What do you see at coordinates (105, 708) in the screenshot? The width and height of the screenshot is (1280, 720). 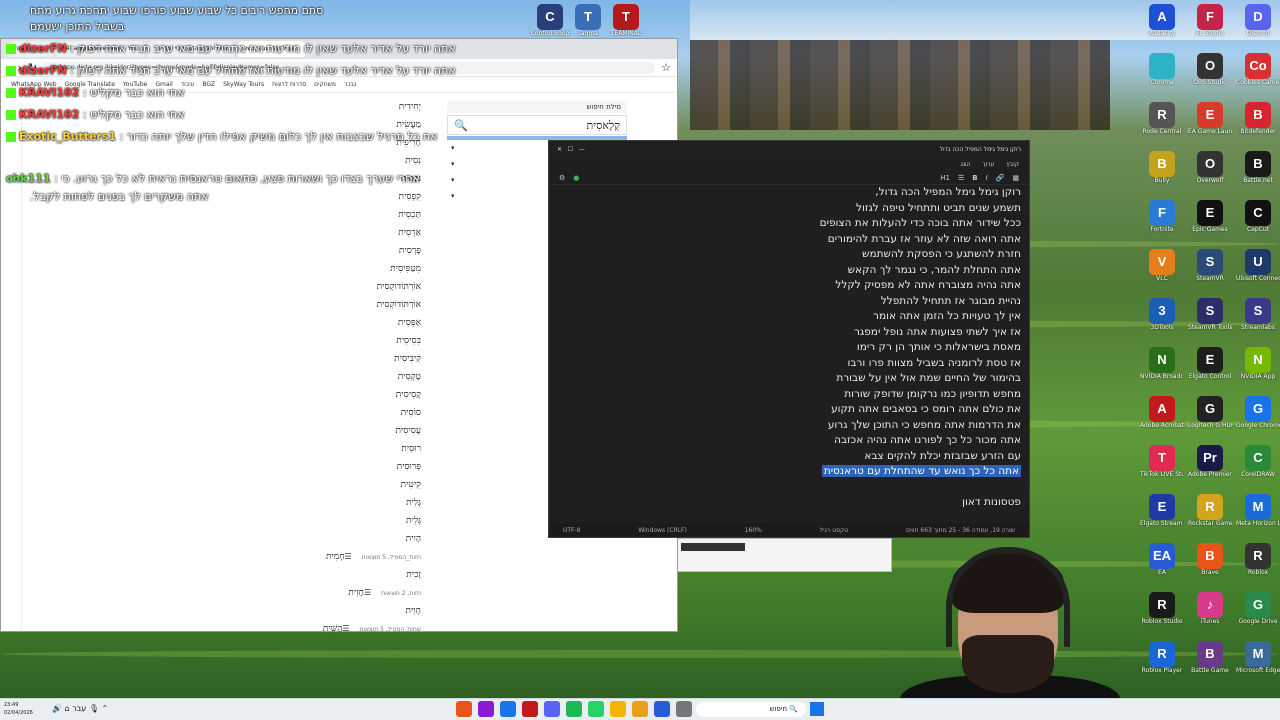 I see `chevron-up-icon: ⌃` at bounding box center [105, 708].